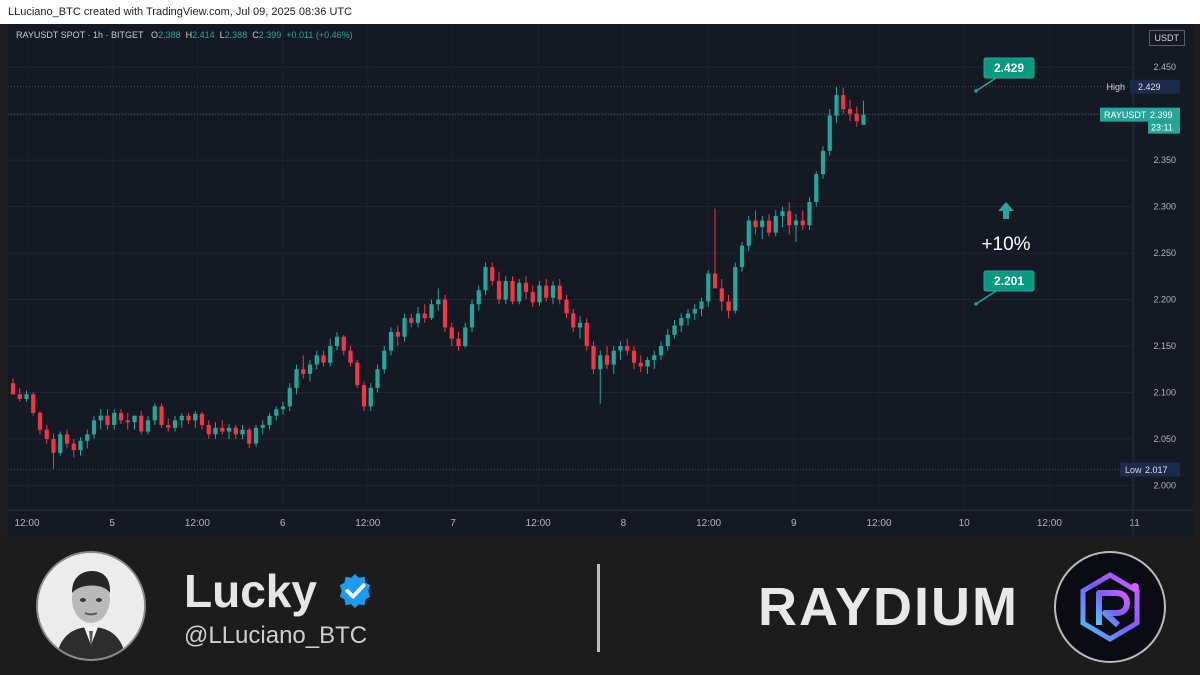 The height and width of the screenshot is (675, 1200). What do you see at coordinates (1164, 485) in the screenshot?
I see `y-tick-label: 2.000` at bounding box center [1164, 485].